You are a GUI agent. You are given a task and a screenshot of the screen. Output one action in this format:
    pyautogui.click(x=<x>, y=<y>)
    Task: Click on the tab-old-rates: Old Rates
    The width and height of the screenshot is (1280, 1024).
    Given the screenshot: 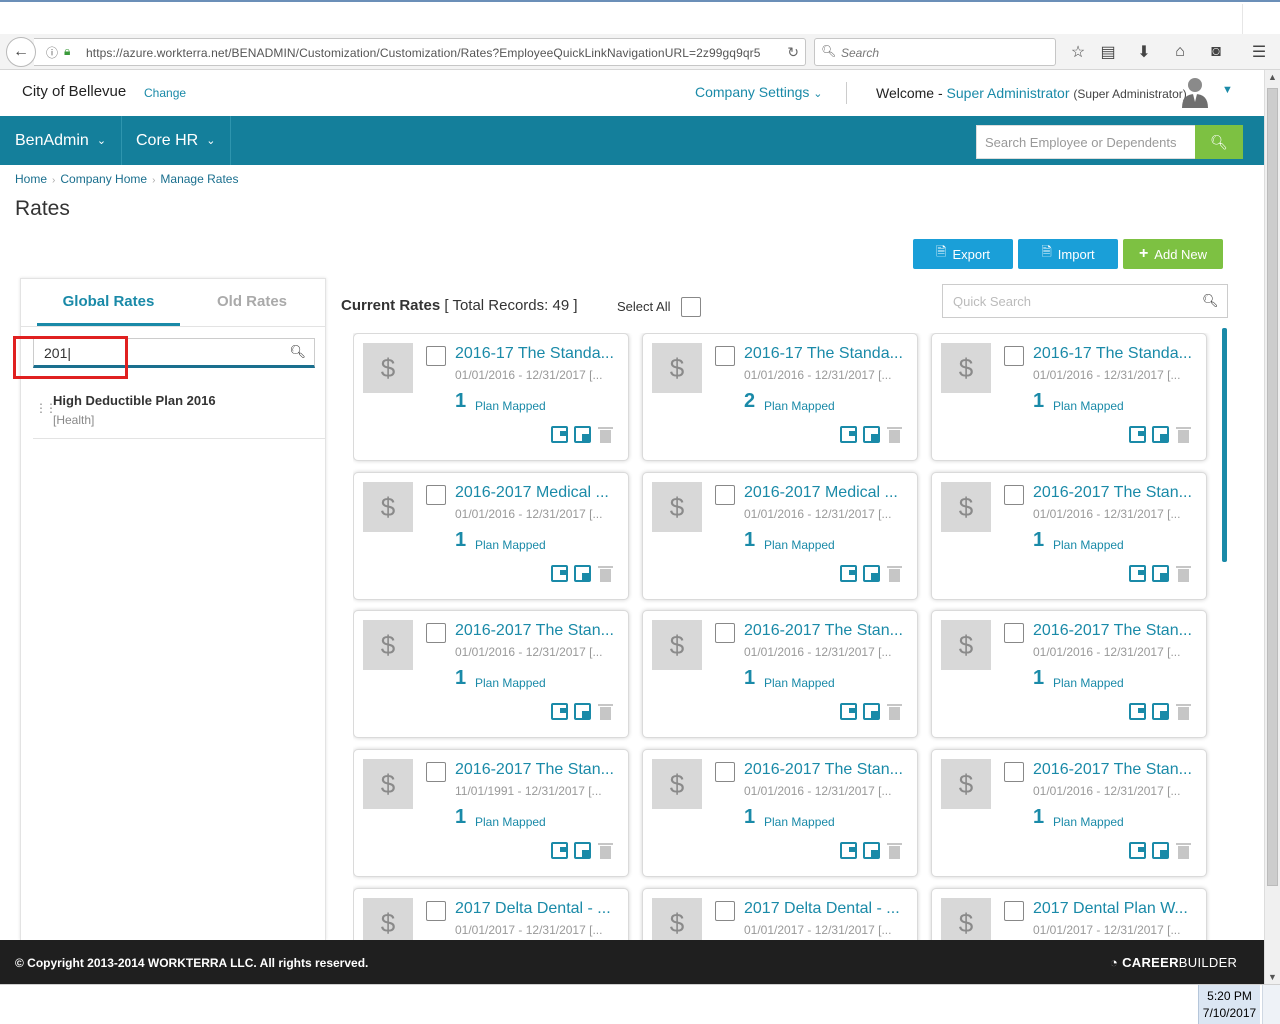 What is the action you would take?
    pyautogui.click(x=252, y=301)
    